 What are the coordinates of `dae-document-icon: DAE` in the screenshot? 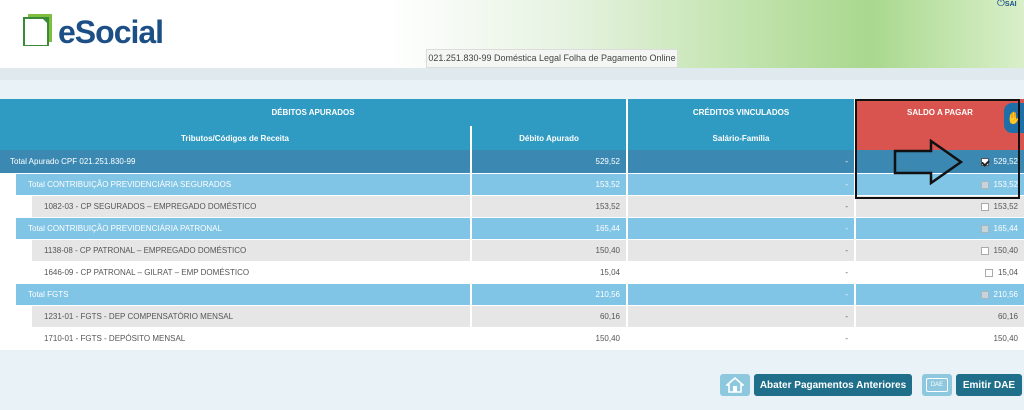 It's located at (937, 385).